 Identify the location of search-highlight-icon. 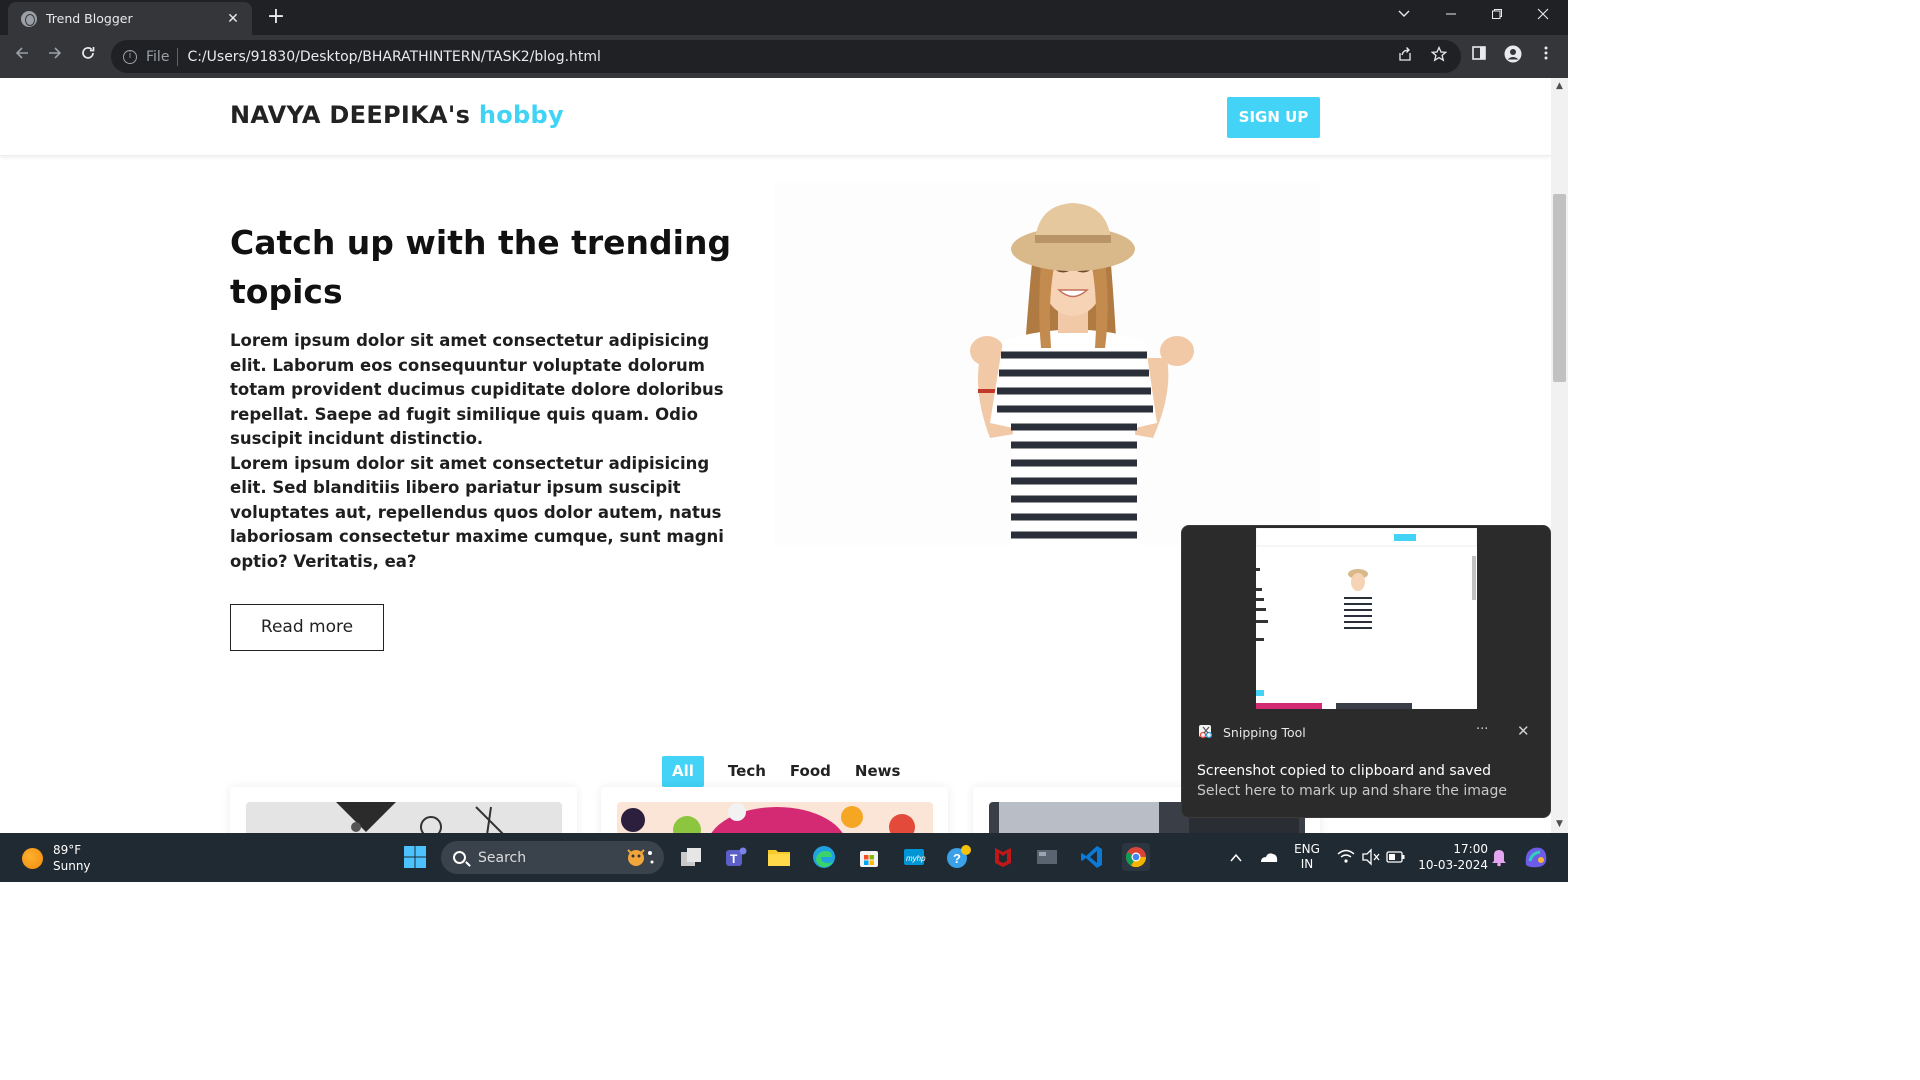
(638, 857).